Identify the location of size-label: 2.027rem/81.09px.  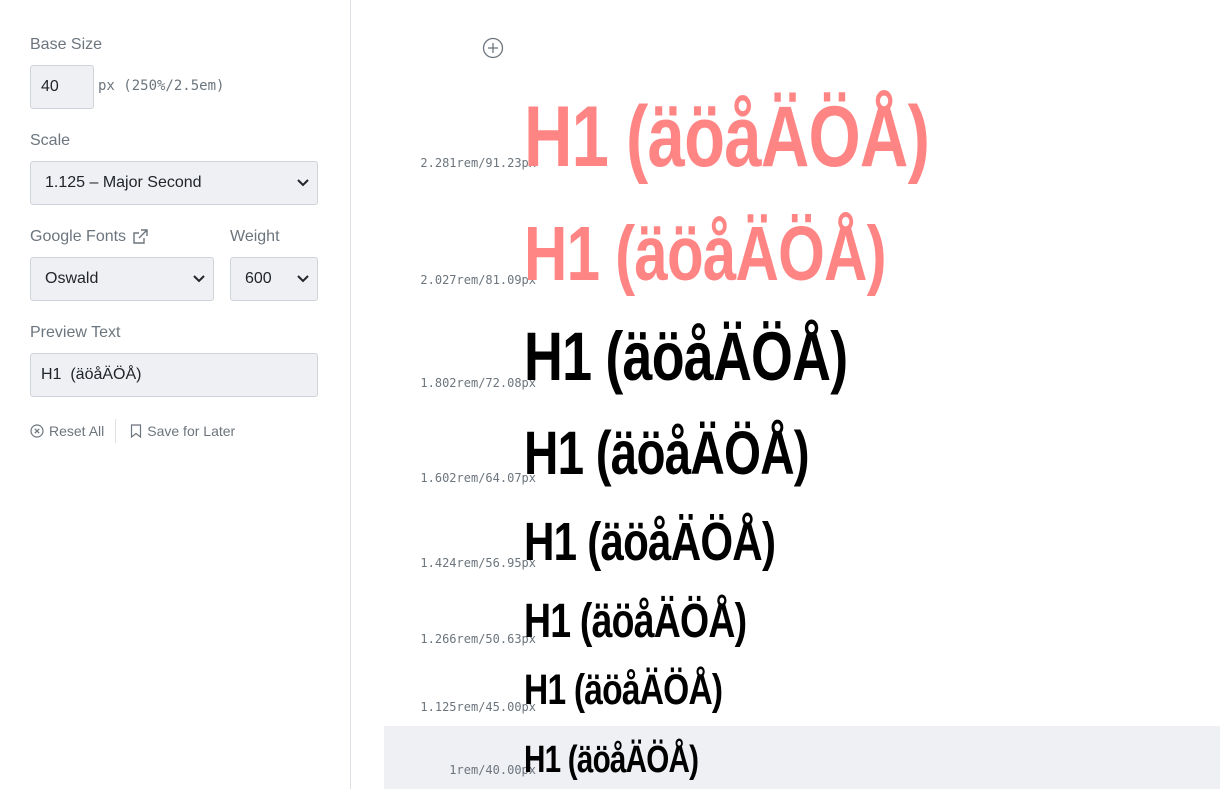
(478, 280).